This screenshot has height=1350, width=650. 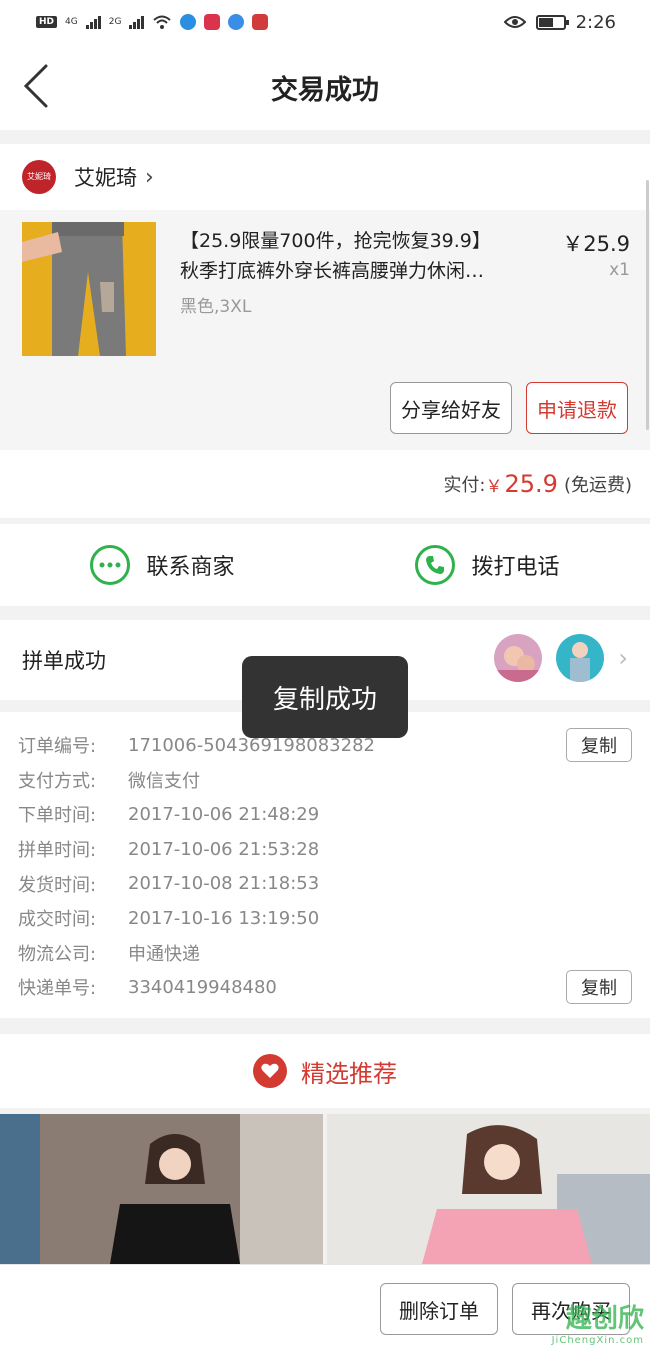 I want to click on detail-value: 微信支付, so click(x=164, y=781).